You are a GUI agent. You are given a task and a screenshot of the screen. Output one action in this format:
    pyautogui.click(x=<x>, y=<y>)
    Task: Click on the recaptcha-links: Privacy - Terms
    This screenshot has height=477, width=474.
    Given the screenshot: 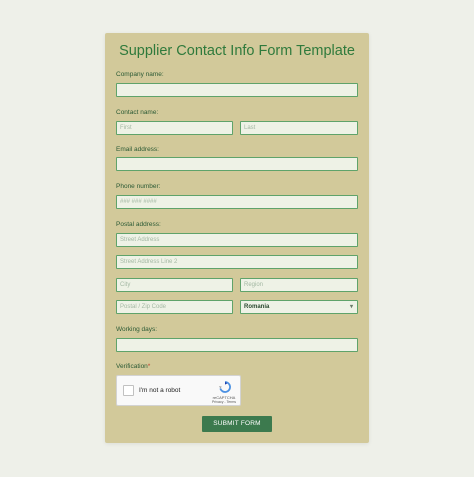 What is the action you would take?
    pyautogui.click(x=224, y=402)
    